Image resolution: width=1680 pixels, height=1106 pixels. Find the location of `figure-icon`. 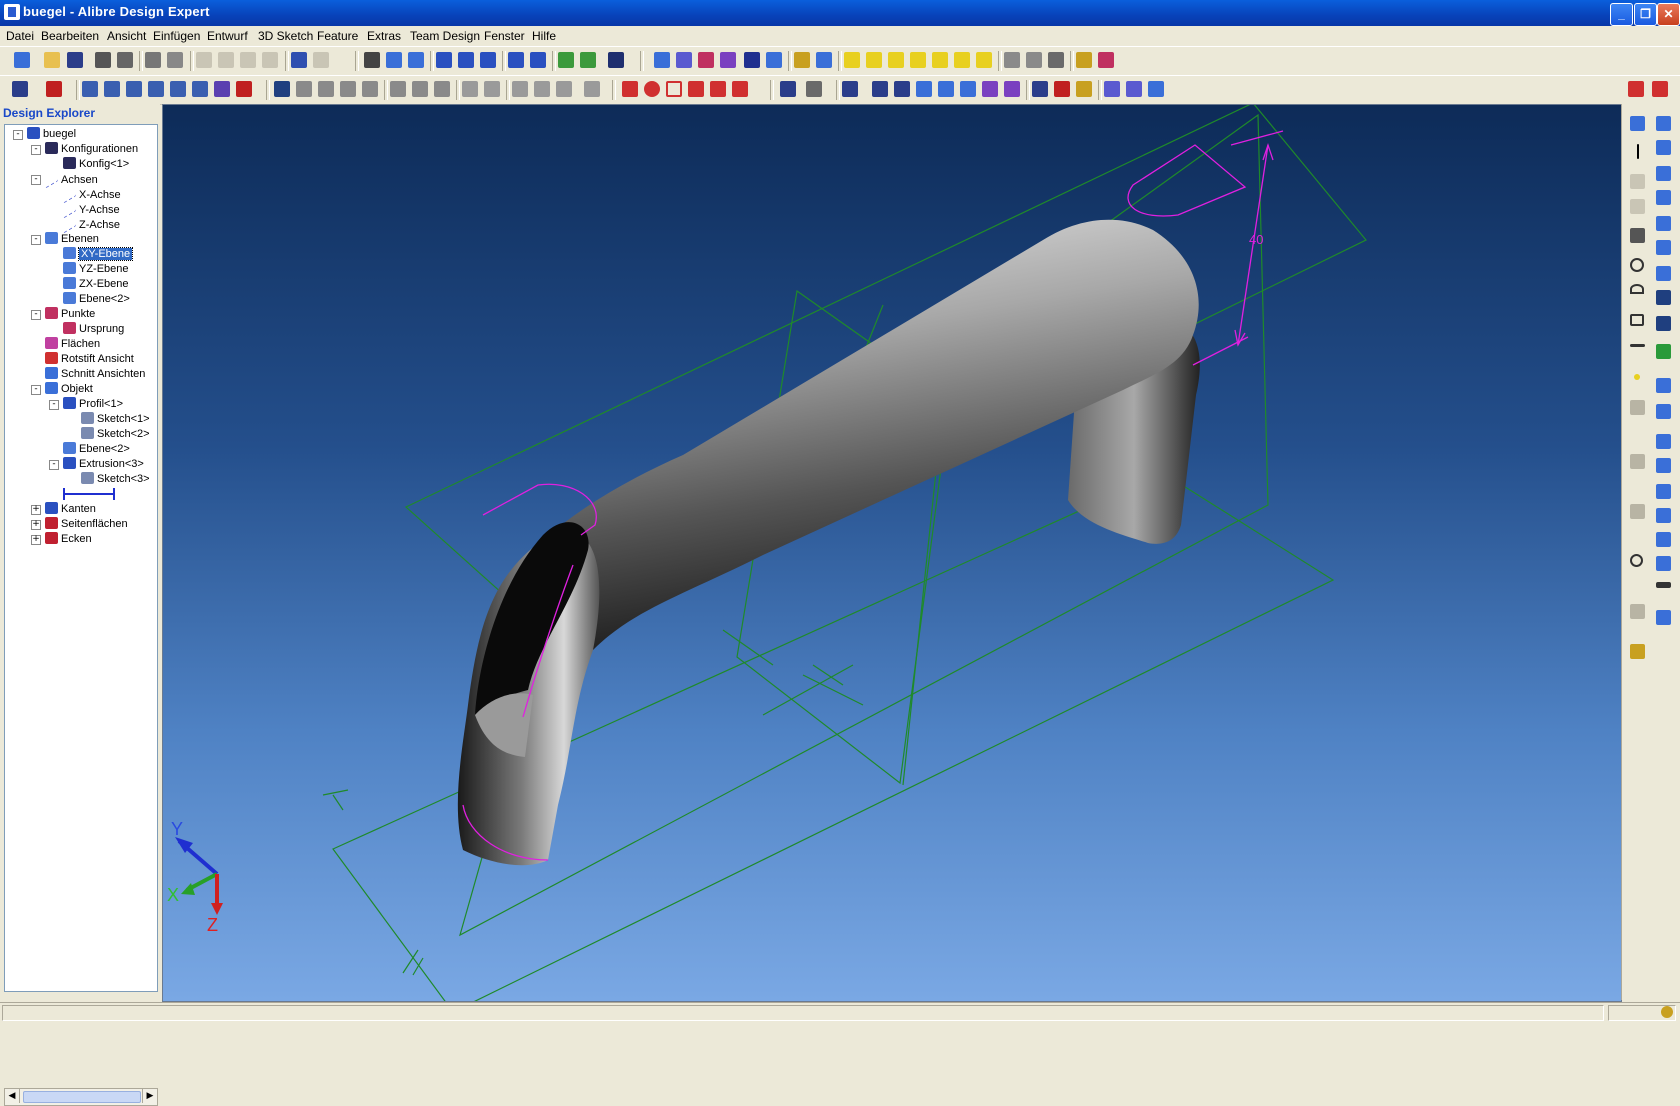

figure-icon is located at coordinates (1637, 611).